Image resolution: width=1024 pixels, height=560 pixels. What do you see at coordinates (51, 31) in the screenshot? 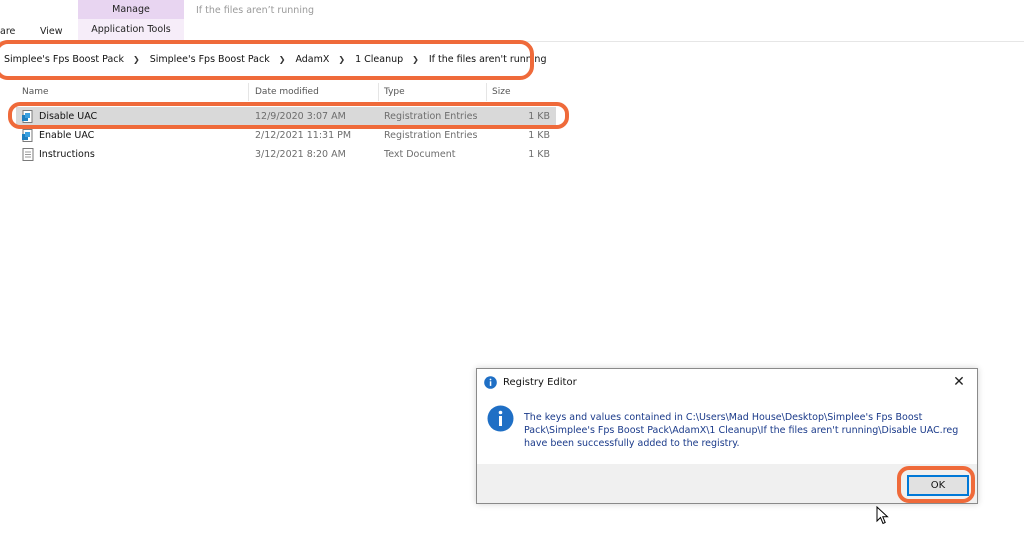
I see `ribbon-tab-view: View` at bounding box center [51, 31].